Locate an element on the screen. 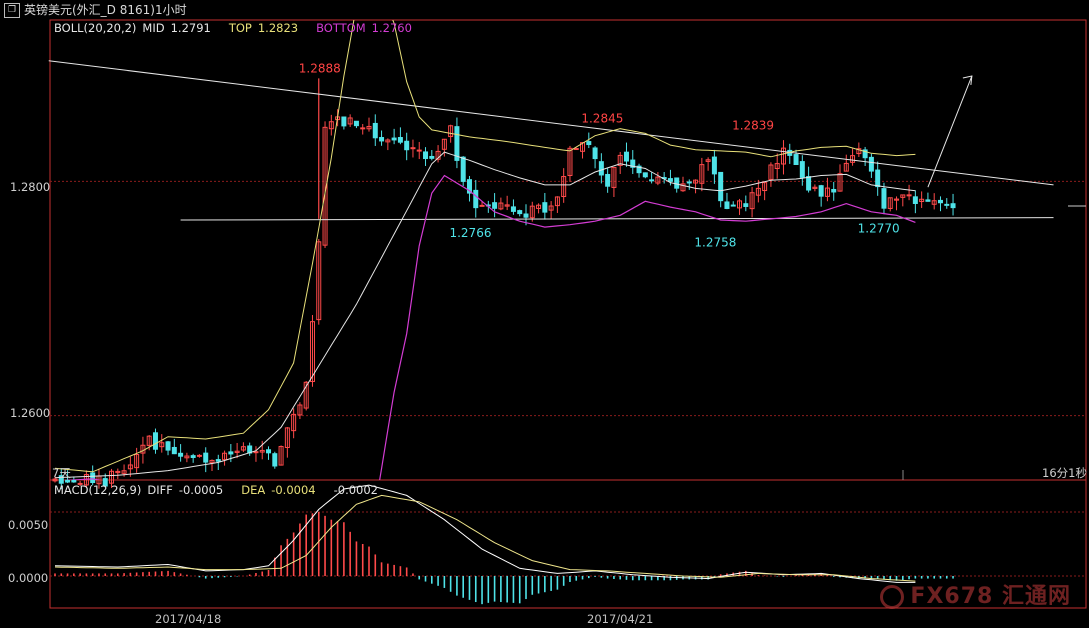 The width and height of the screenshot is (1089, 628). window-restore-icon: ❐ is located at coordinates (12, 10).